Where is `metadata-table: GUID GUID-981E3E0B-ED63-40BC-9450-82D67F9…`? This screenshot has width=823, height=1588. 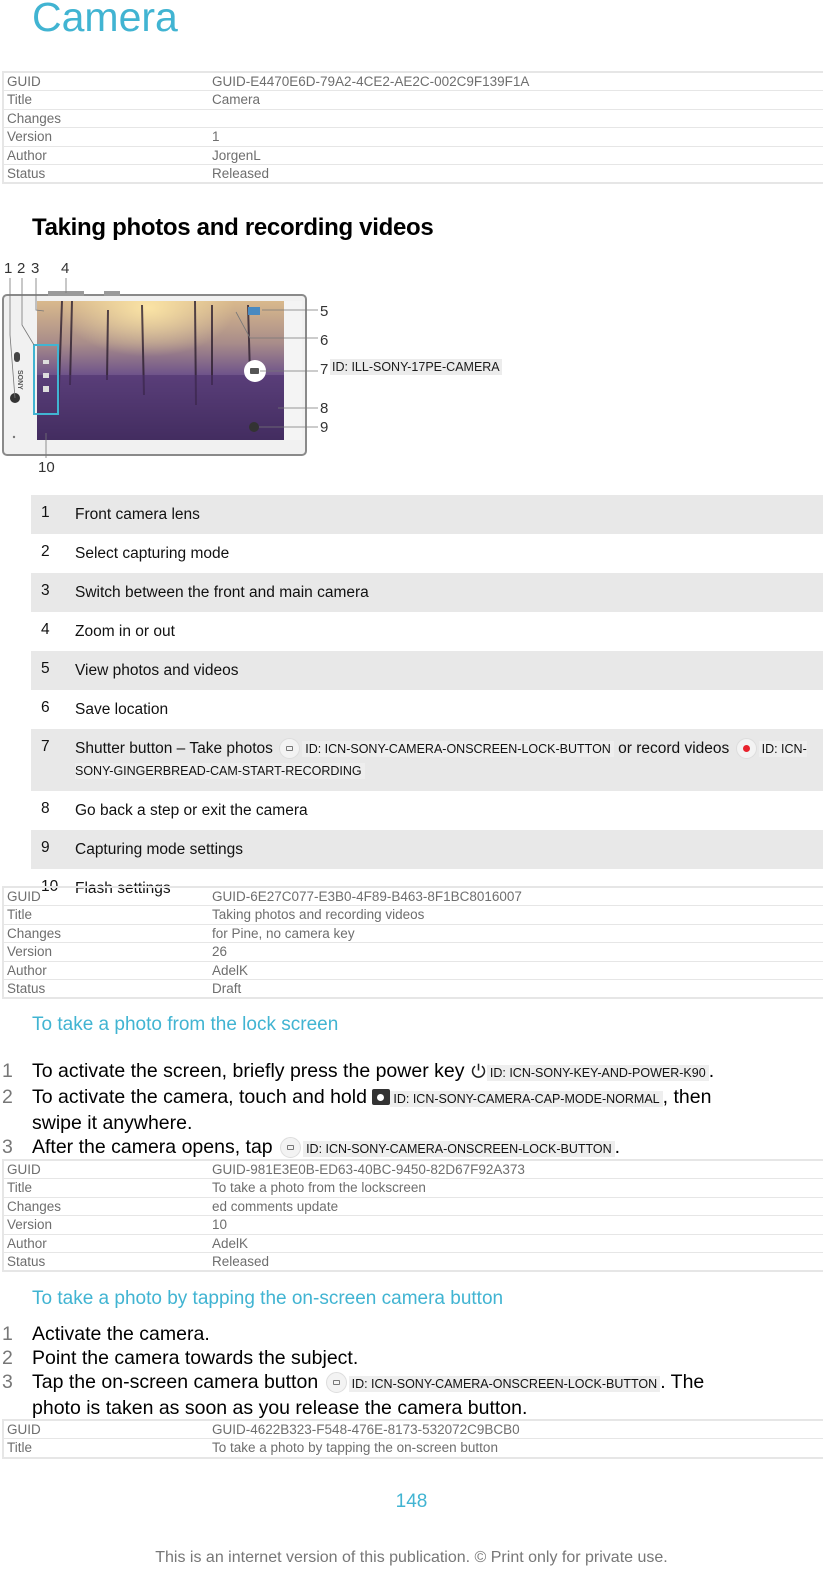
metadata-table: GUID GUID-981E3E0B-ED63-40BC-9450-82D67F9… is located at coordinates (412, 1216).